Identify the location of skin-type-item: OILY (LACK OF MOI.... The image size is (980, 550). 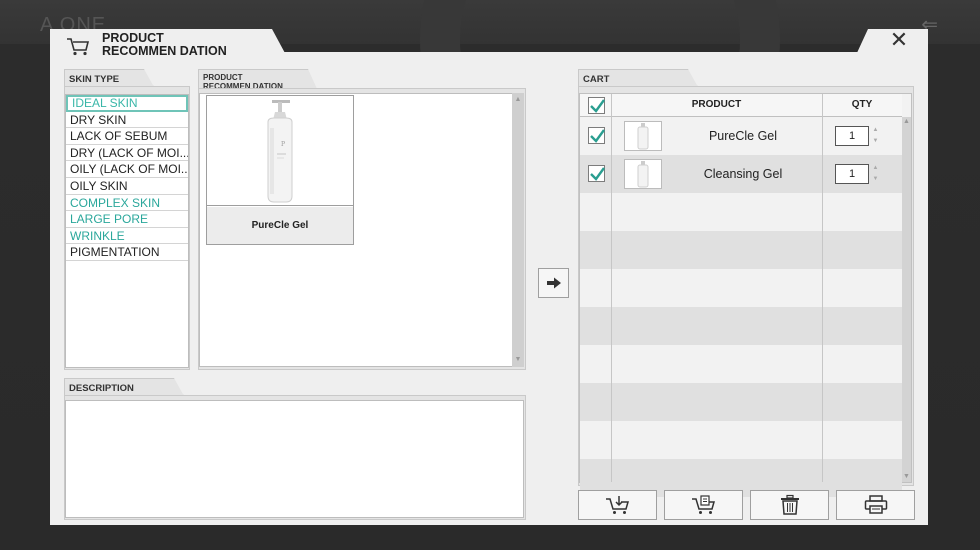
(127, 169).